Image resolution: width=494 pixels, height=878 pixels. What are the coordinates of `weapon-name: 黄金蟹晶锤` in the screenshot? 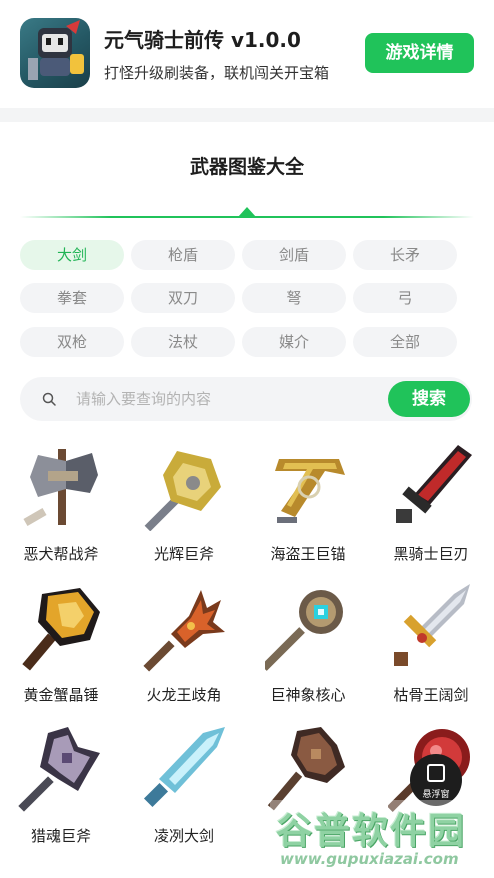 It's located at (61, 695).